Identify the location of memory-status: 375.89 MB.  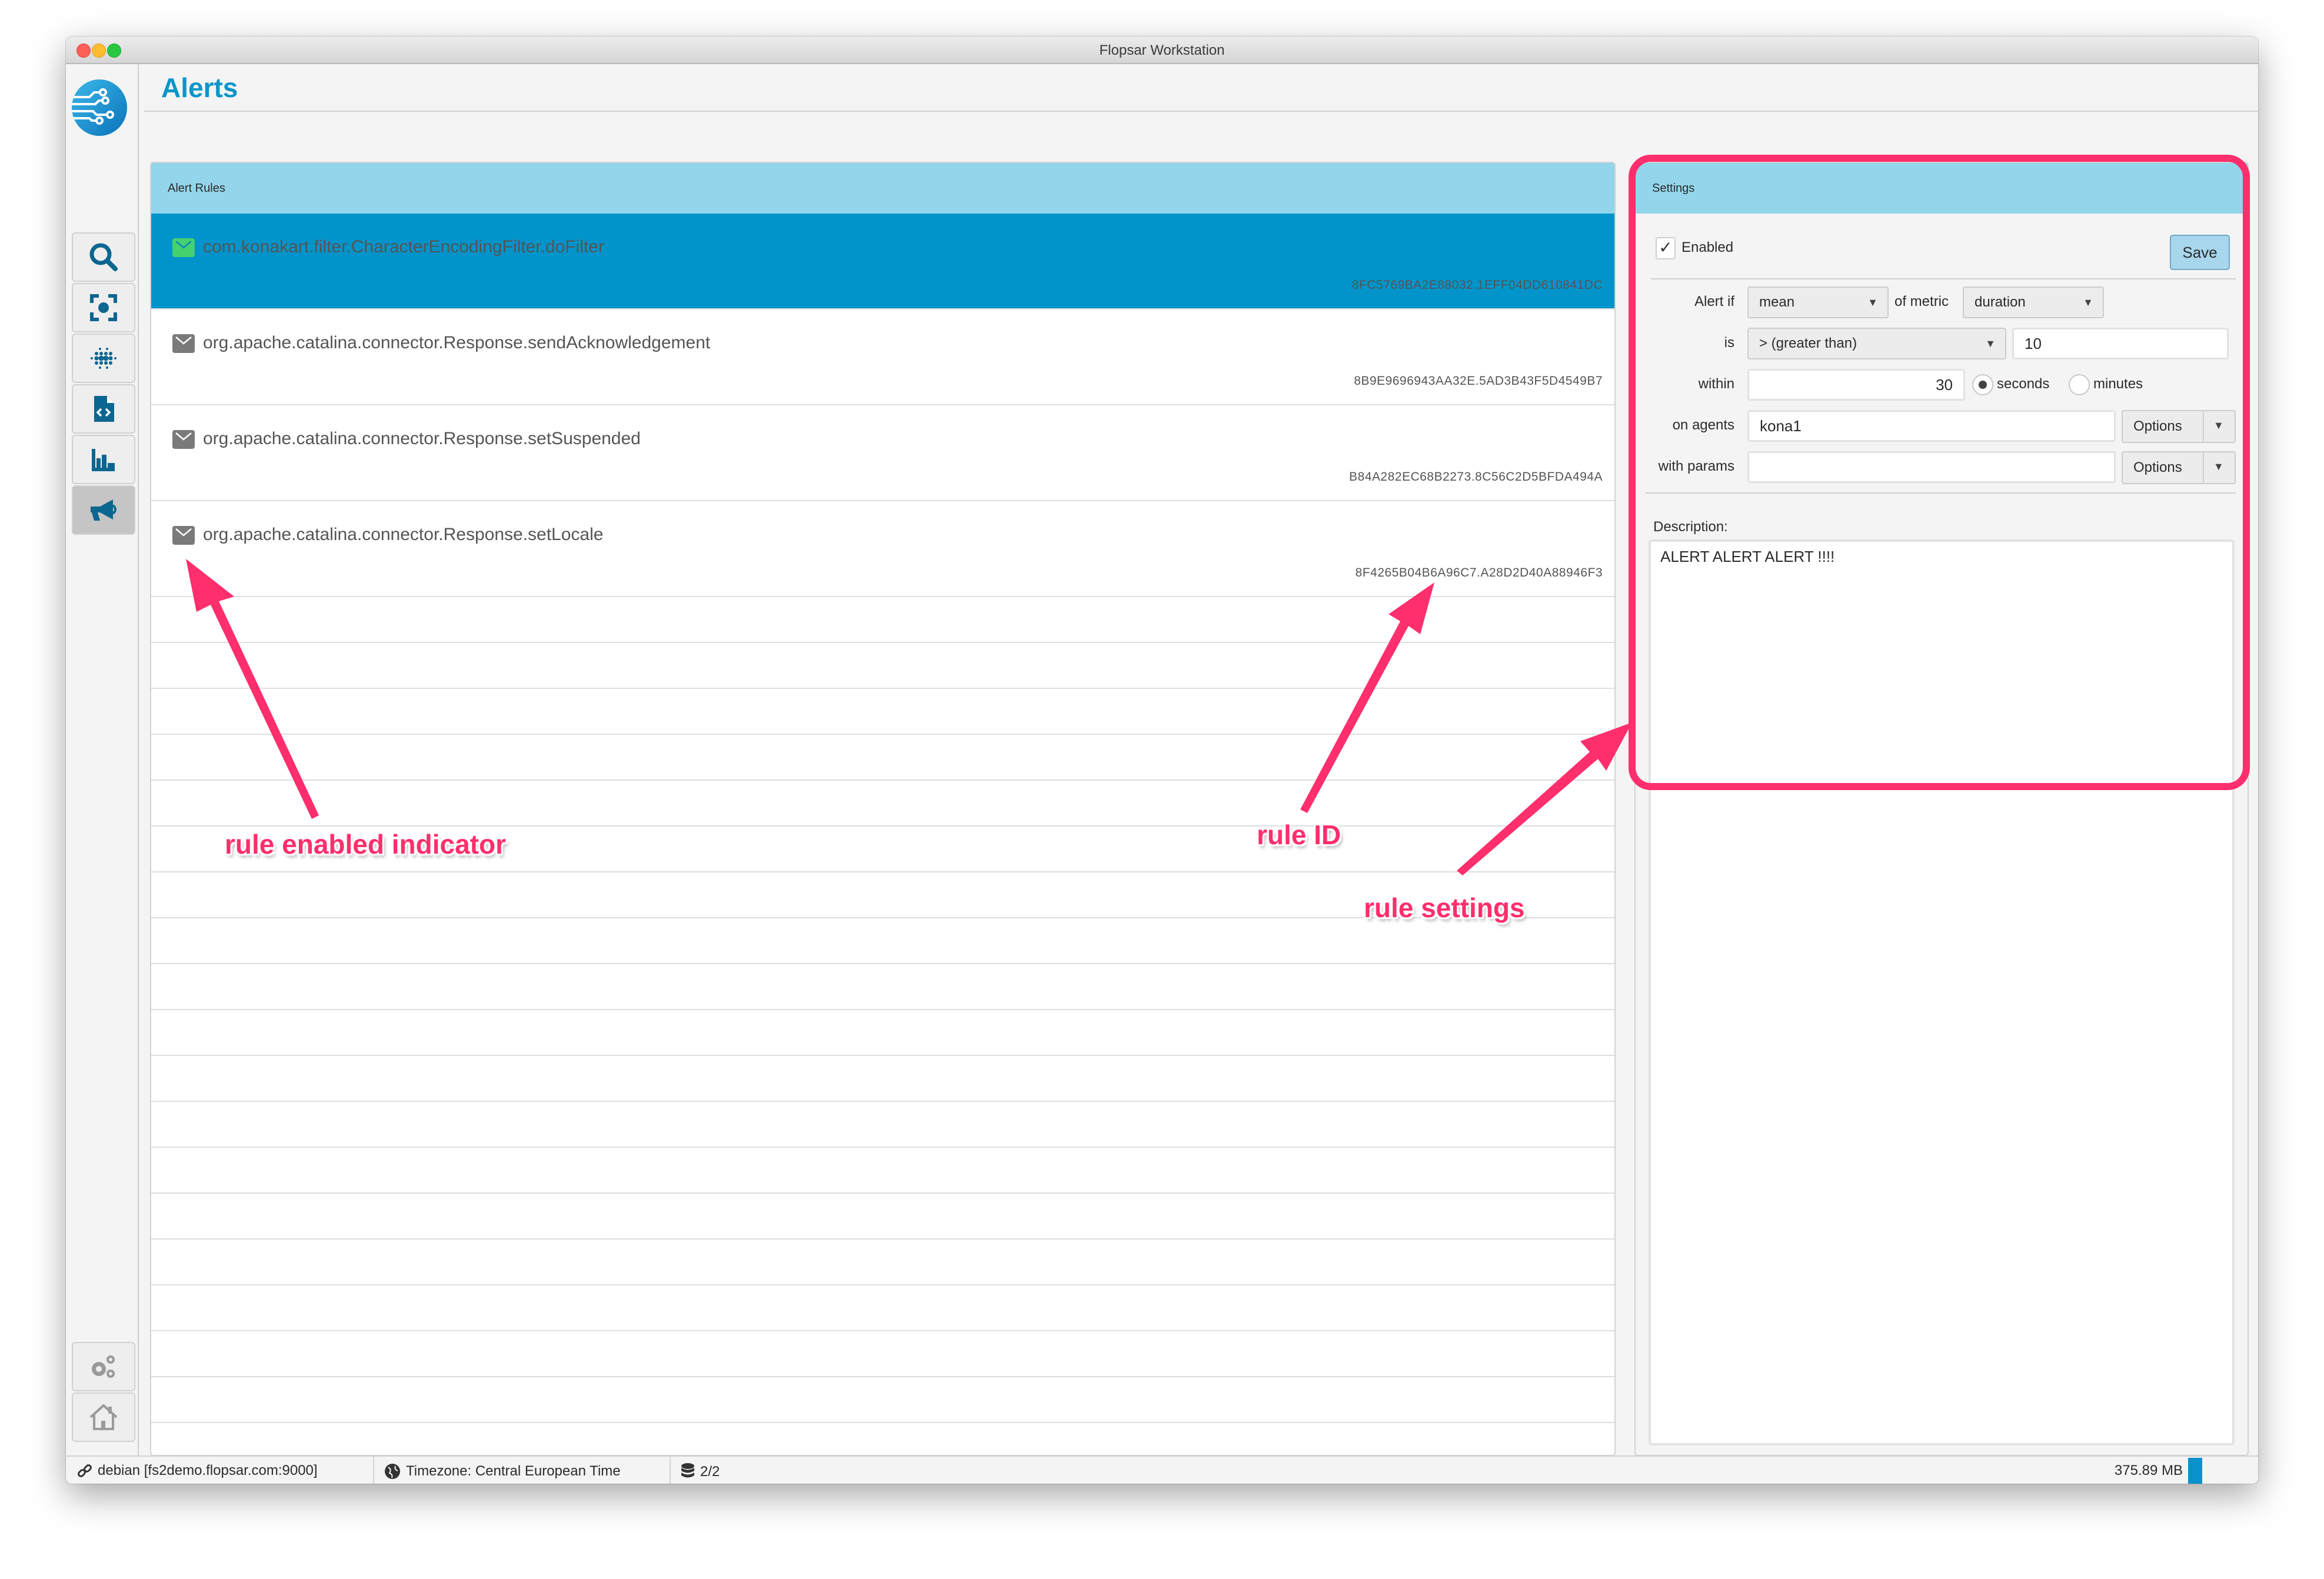
(2149, 1471).